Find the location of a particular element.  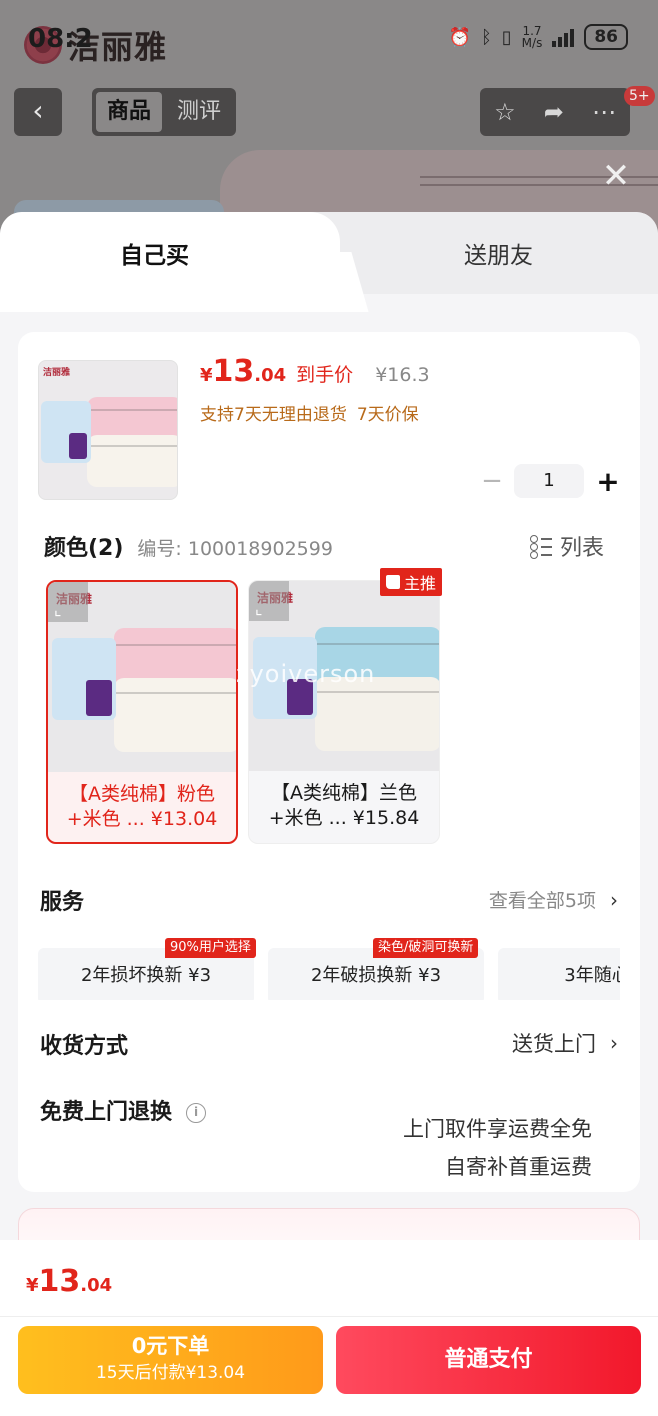

status-icons: ⏰ ᛒ ▯ 1.7 M/s 86 is located at coordinates (538, 37).